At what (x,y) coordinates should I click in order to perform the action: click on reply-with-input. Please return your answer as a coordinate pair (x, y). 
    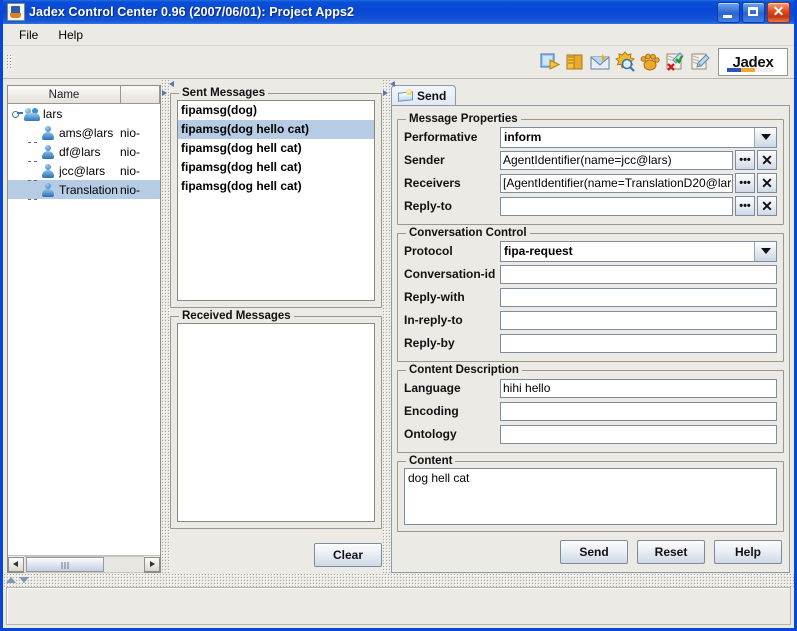
    Looking at the image, I should click on (638, 297).